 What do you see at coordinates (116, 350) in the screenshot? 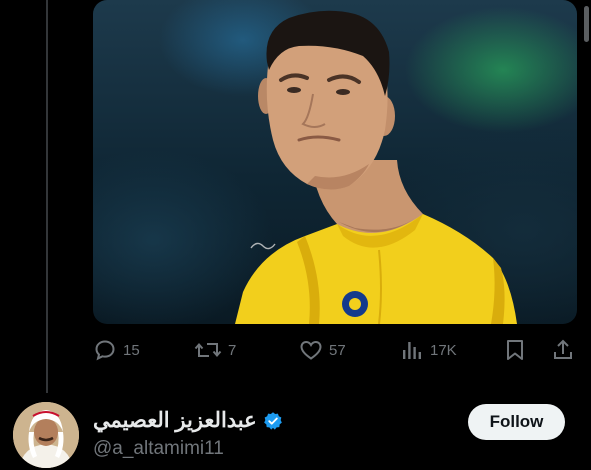
I see `reply-button: 15` at bounding box center [116, 350].